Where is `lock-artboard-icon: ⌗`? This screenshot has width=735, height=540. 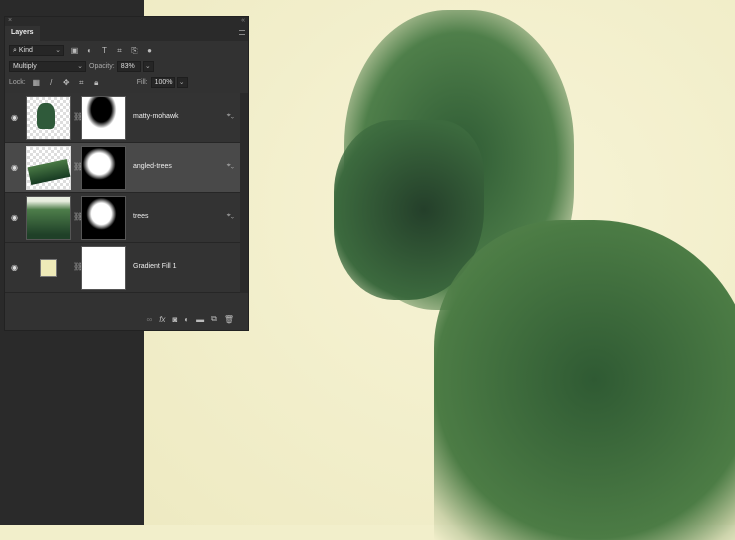
lock-artboard-icon: ⌗ is located at coordinates (81, 83).